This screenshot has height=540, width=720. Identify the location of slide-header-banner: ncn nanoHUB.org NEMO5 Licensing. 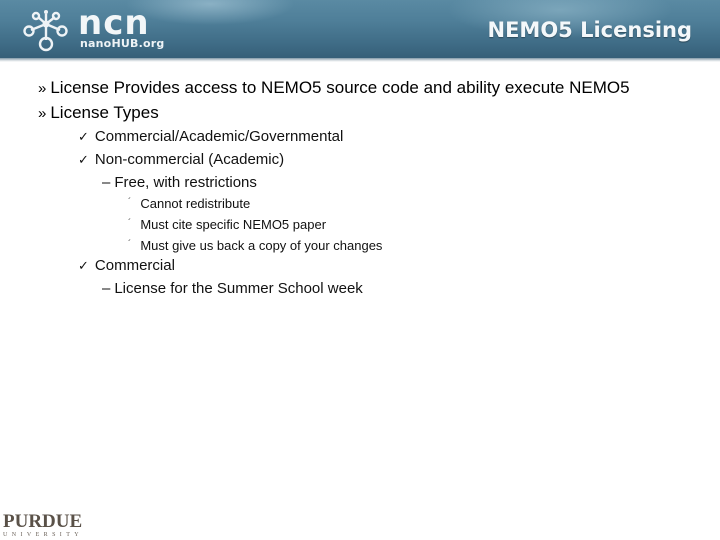
(360, 31).